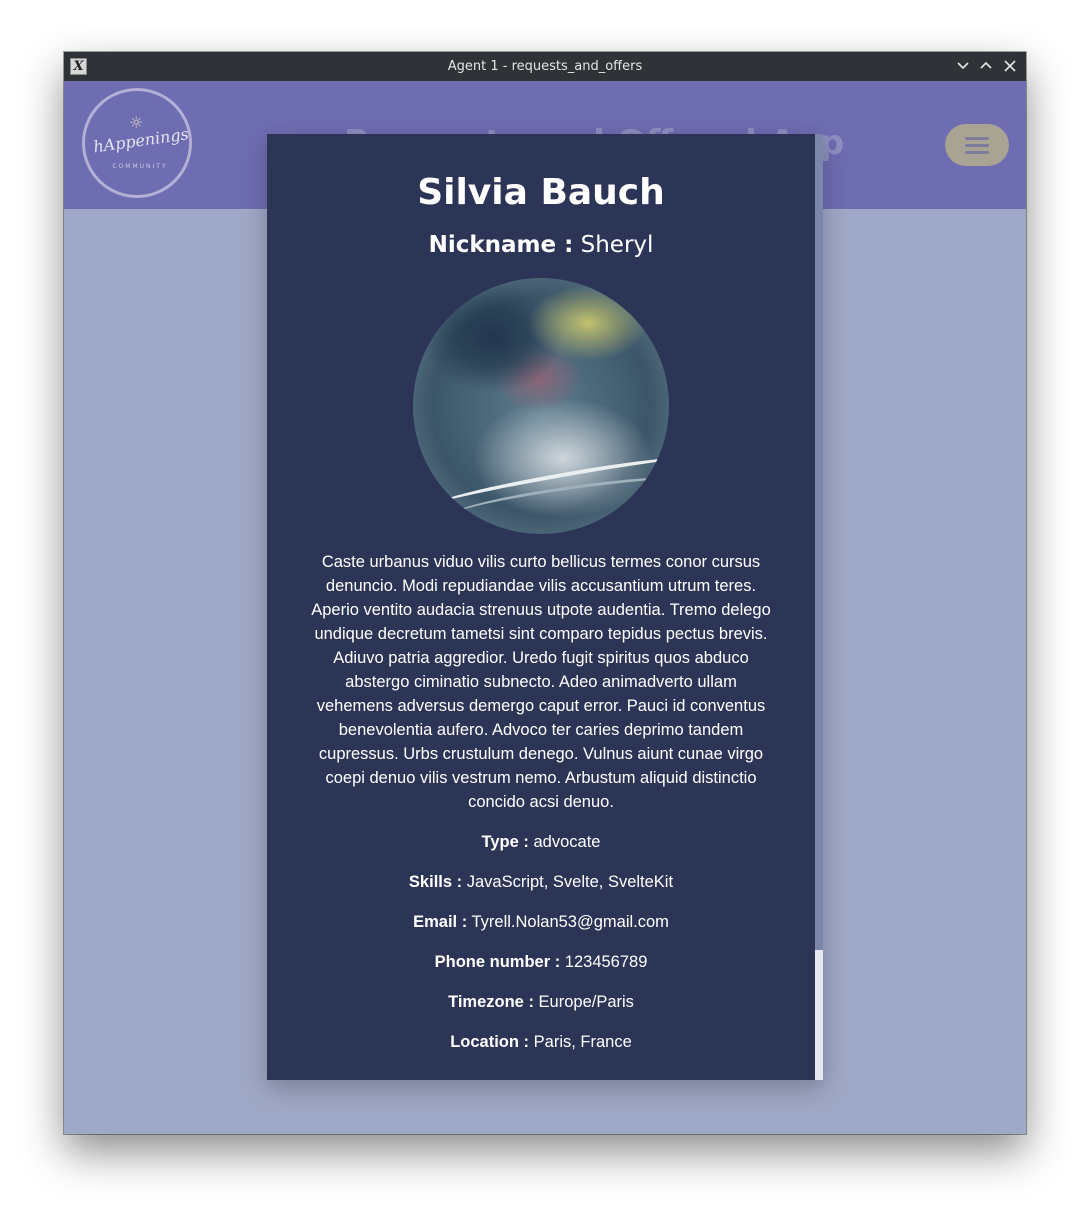 The width and height of the screenshot is (1090, 1210). What do you see at coordinates (435, 882) in the screenshot?
I see `skills-label: Skills :` at bounding box center [435, 882].